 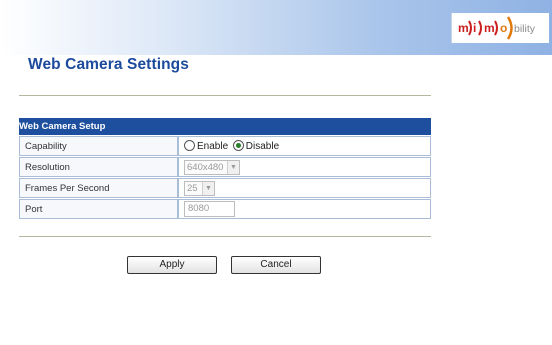 I want to click on divider-top, so click(x=225, y=95).